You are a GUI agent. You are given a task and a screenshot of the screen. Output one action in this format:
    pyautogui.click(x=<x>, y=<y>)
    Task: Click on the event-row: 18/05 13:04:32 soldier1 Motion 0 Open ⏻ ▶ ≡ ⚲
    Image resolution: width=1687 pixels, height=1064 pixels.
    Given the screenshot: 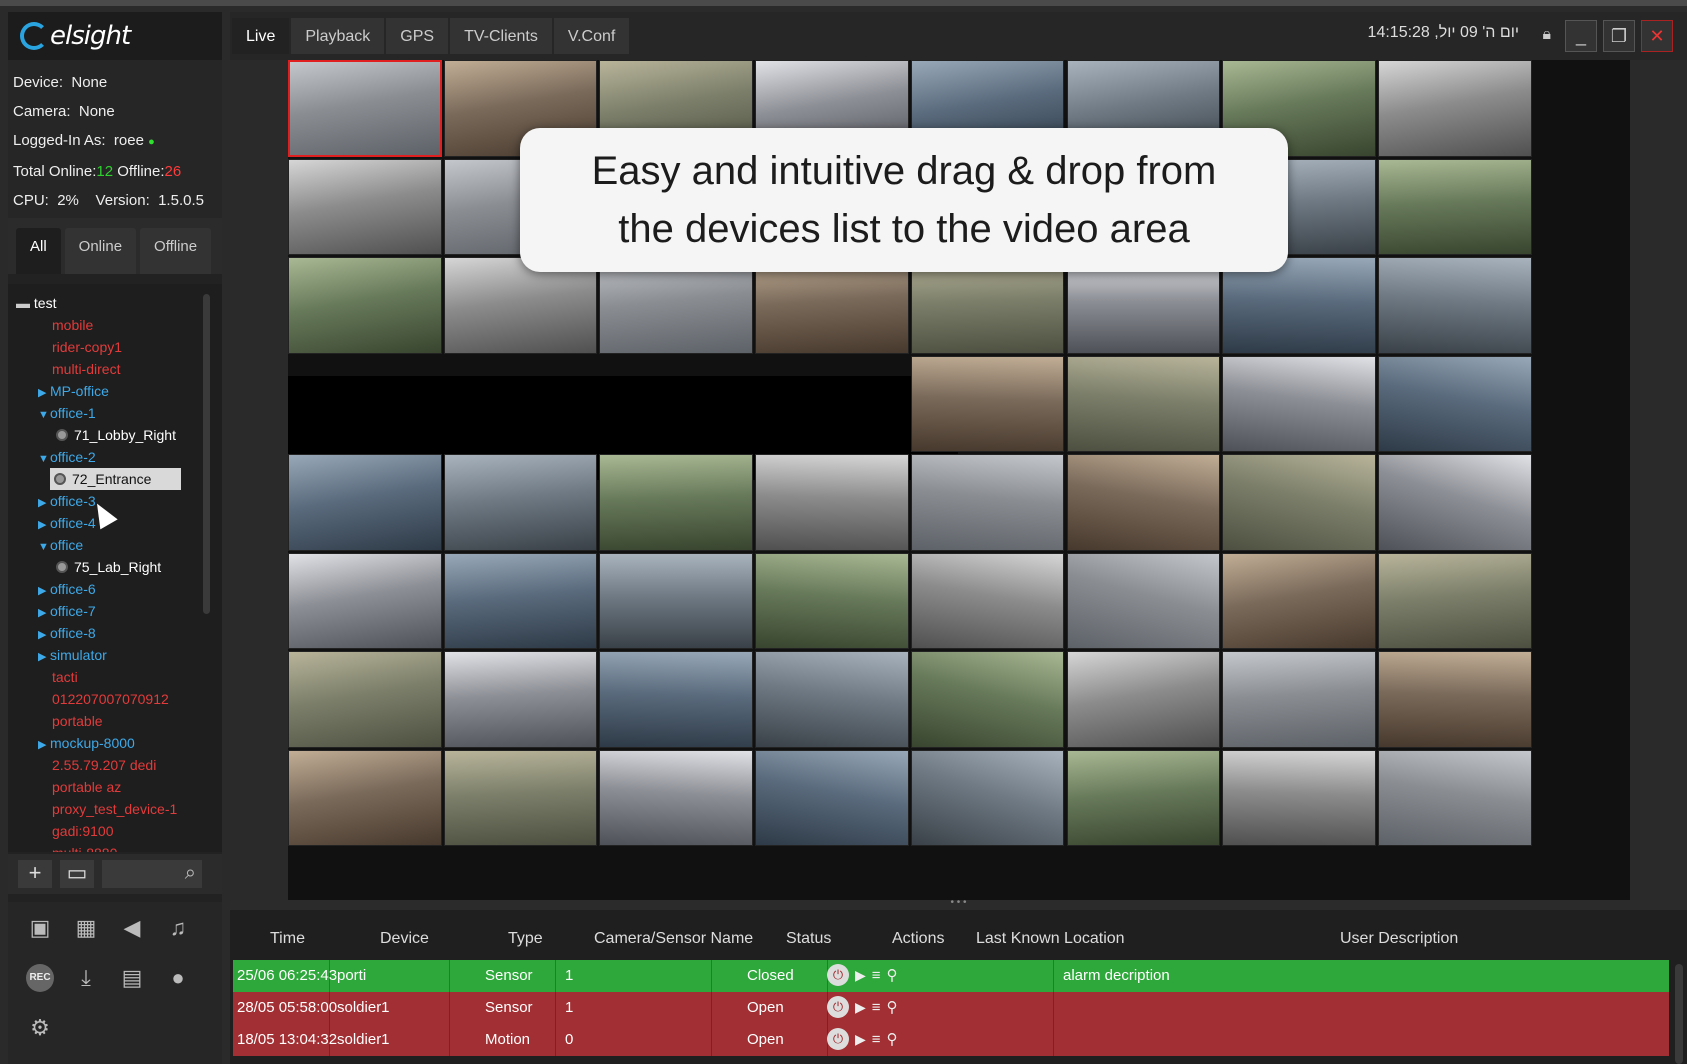 What is the action you would take?
    pyautogui.click(x=951, y=1040)
    